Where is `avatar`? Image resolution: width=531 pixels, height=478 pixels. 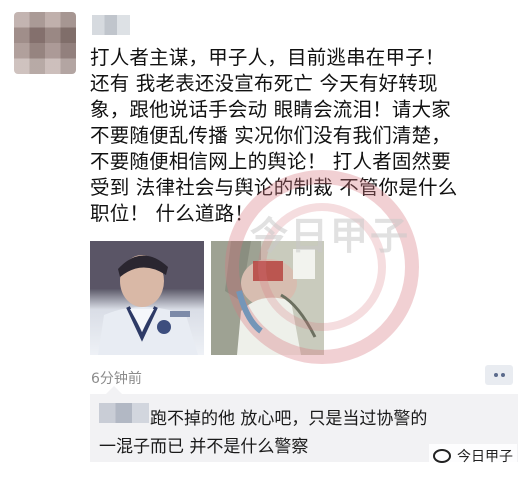 avatar is located at coordinates (45, 43).